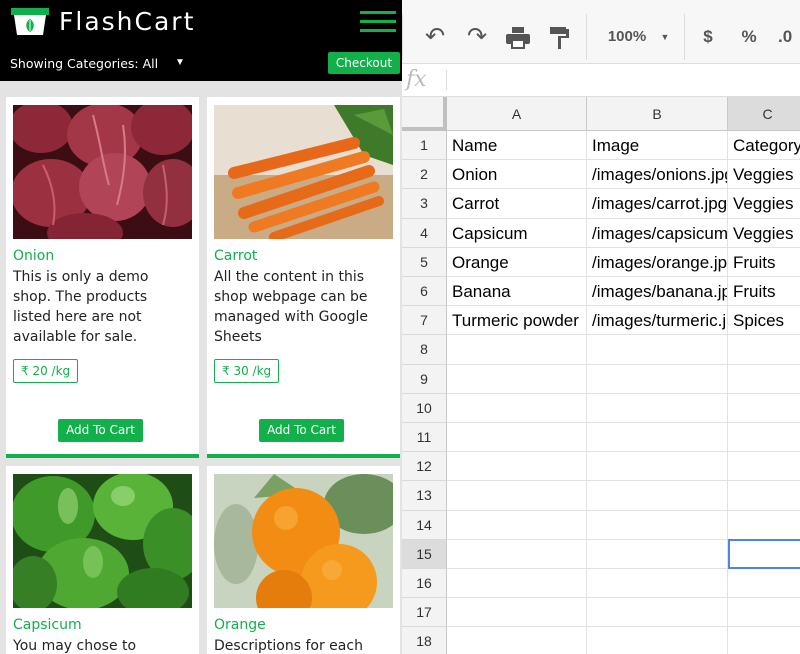 This screenshot has width=800, height=654. I want to click on row-header-18: 18, so click(424, 640).